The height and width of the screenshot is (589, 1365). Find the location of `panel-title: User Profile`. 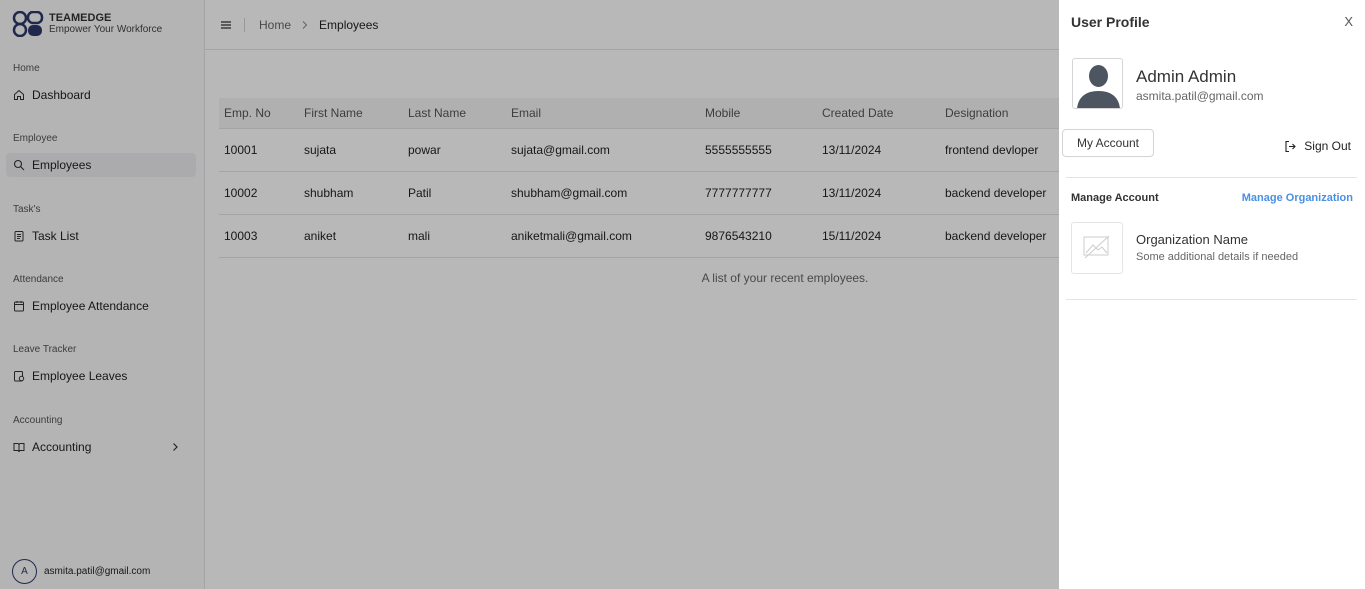

panel-title: User Profile is located at coordinates (1110, 22).